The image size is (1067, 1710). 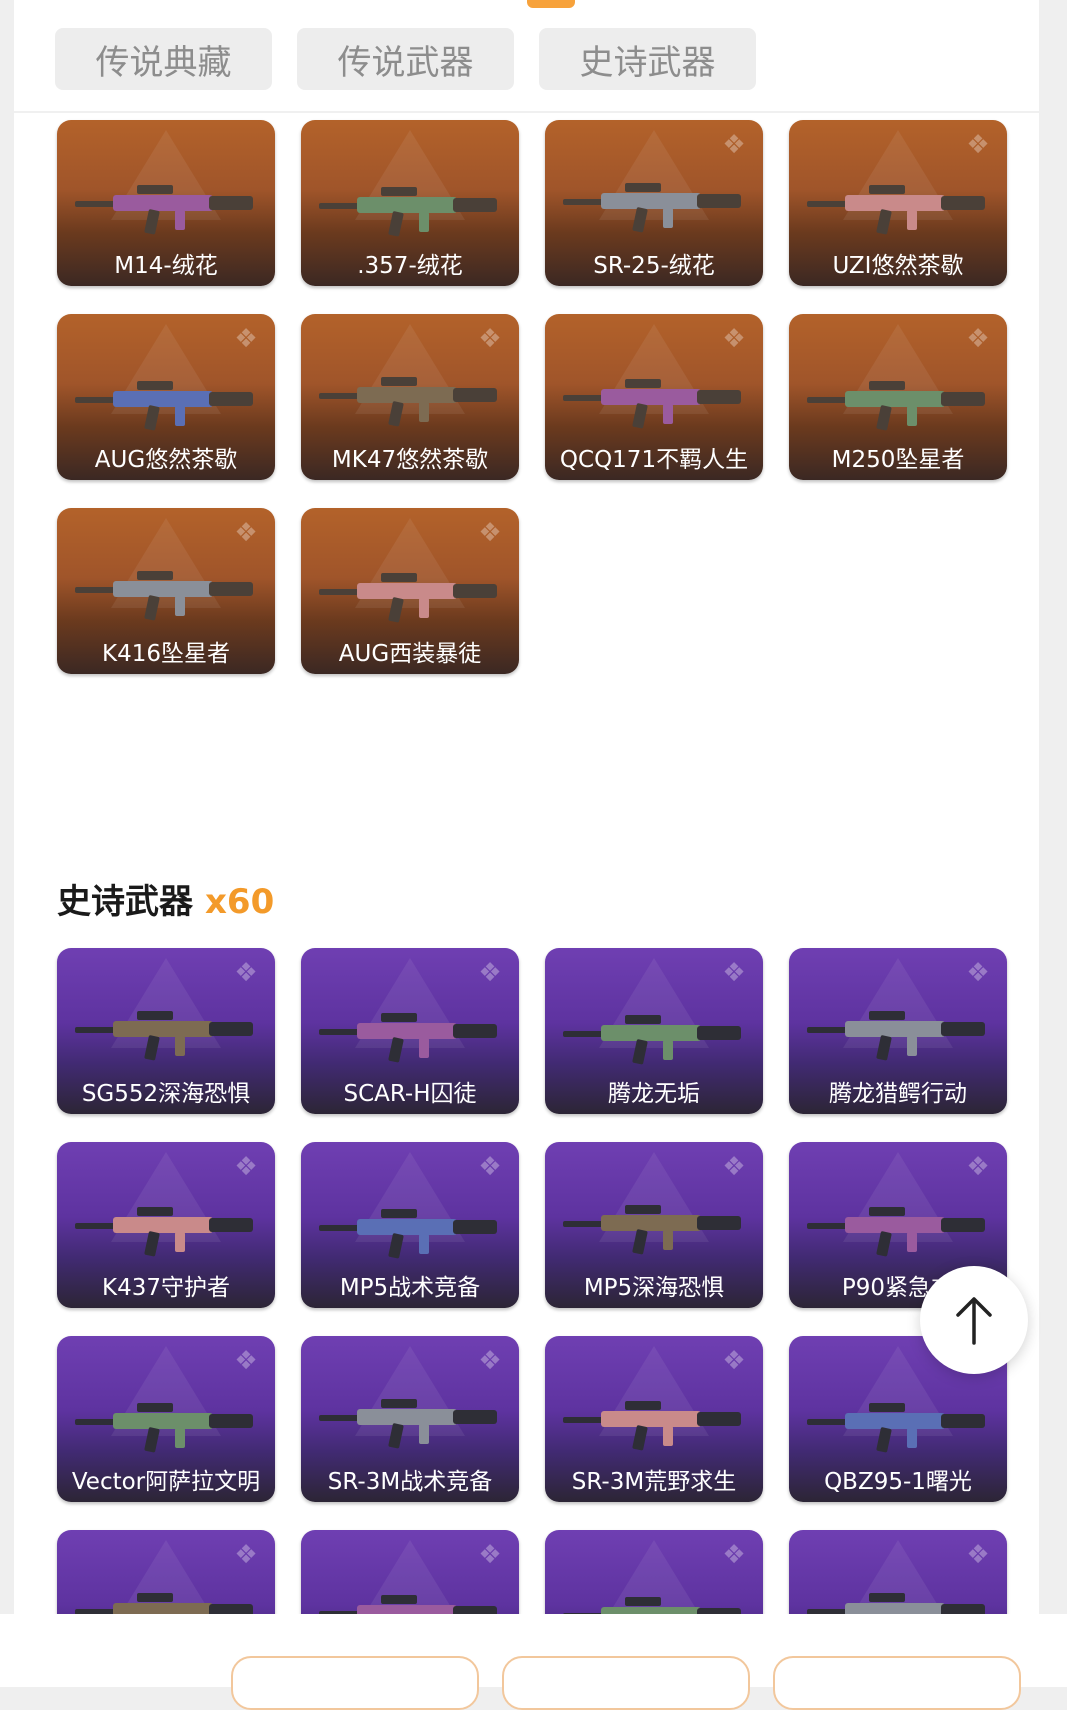 I want to click on weapon-card: ❖ Vector阿萨拉文明, so click(x=166, y=1419).